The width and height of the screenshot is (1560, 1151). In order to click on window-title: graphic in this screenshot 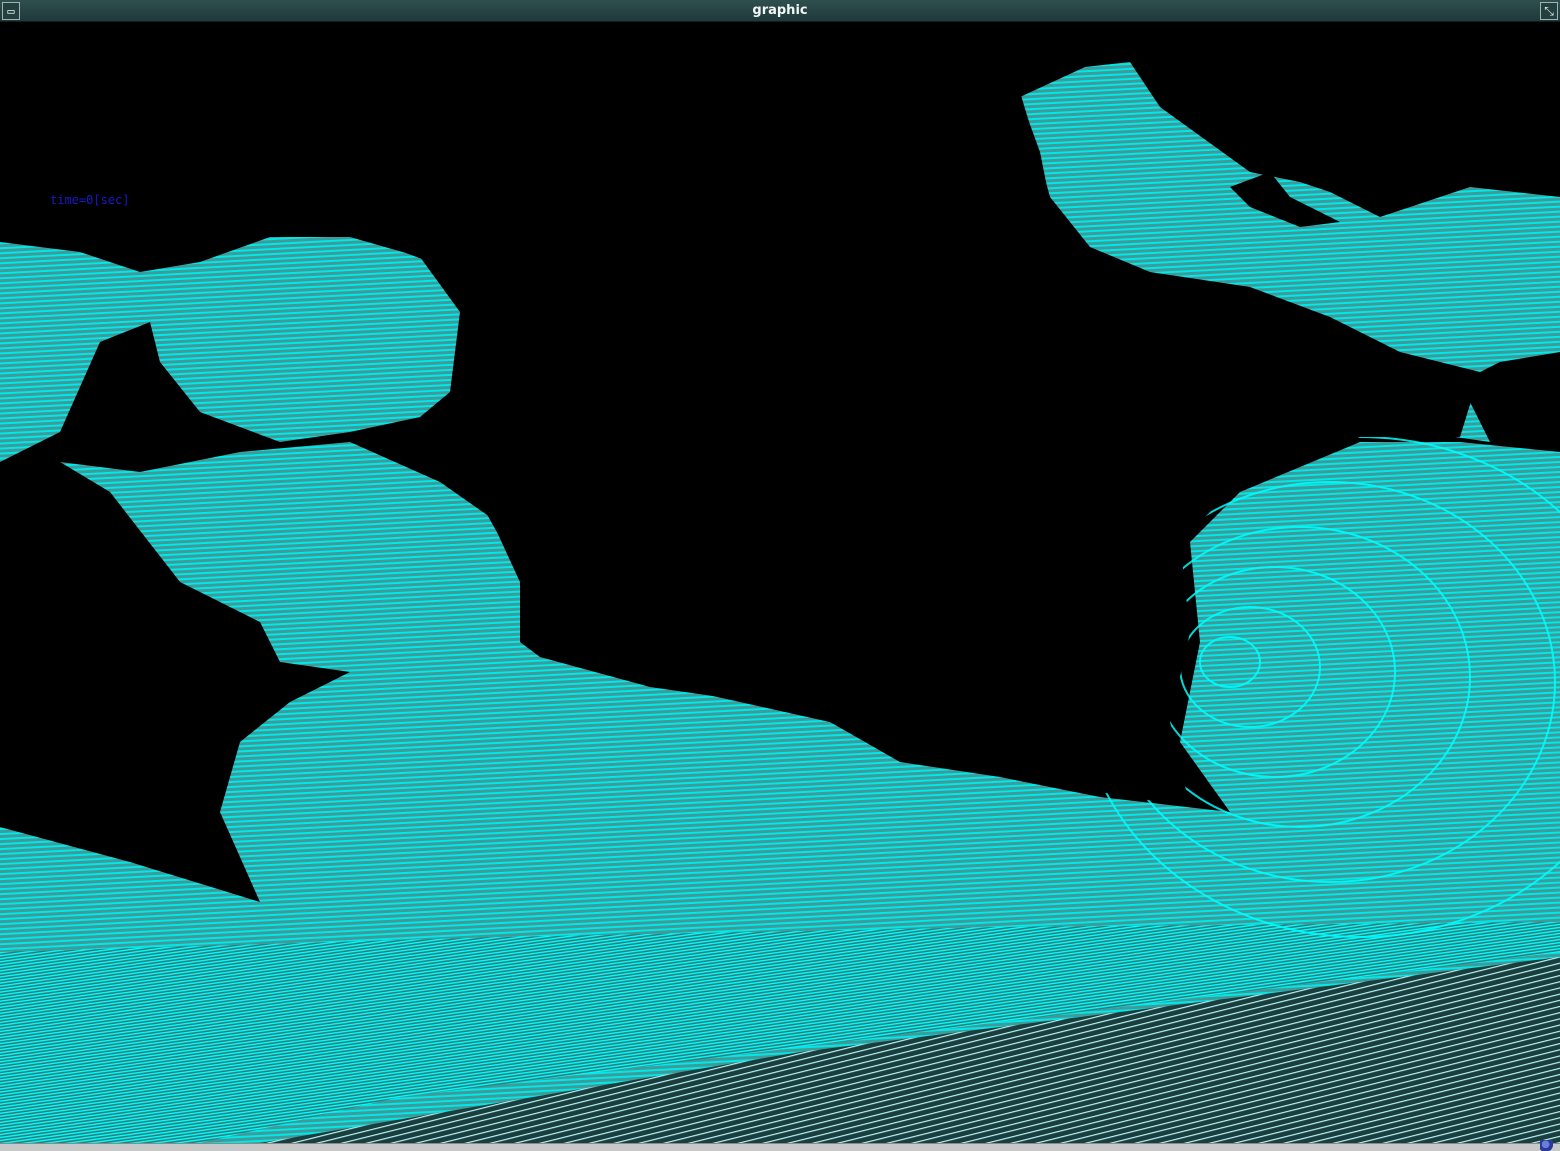, I will do `click(780, 10)`.